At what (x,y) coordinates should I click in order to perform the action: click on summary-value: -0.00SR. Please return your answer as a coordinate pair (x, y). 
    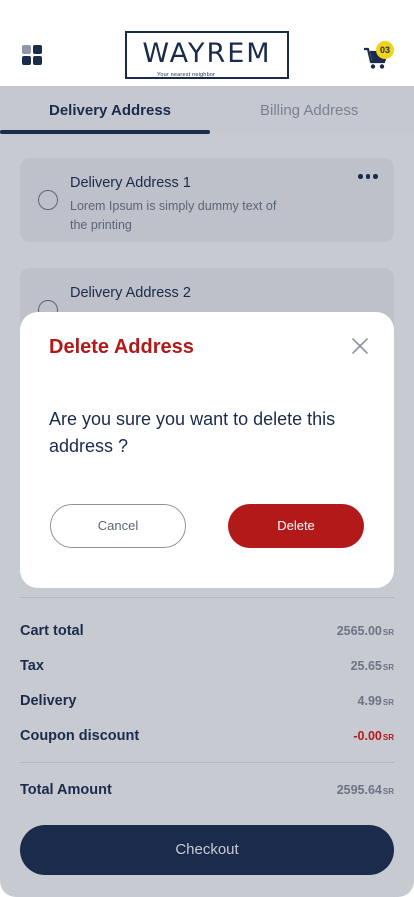
    Looking at the image, I should click on (373, 736).